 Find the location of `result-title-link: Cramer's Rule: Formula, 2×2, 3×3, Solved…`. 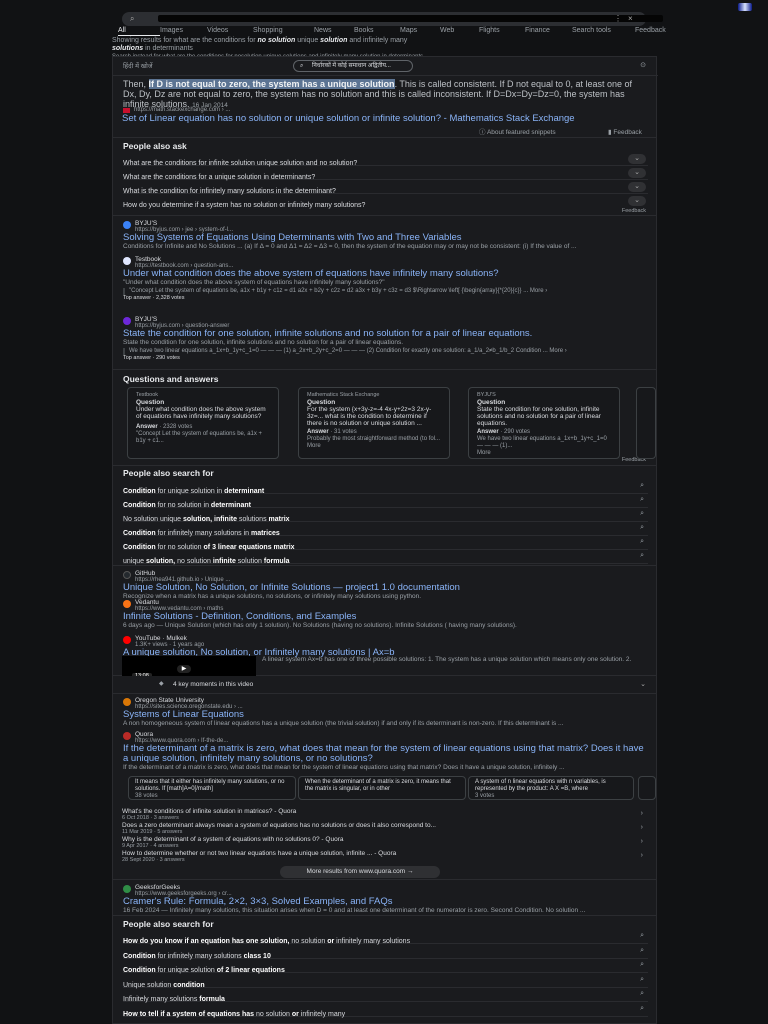

result-title-link: Cramer's Rule: Formula, 2×2, 3×3, Solved… is located at coordinates (385, 902).